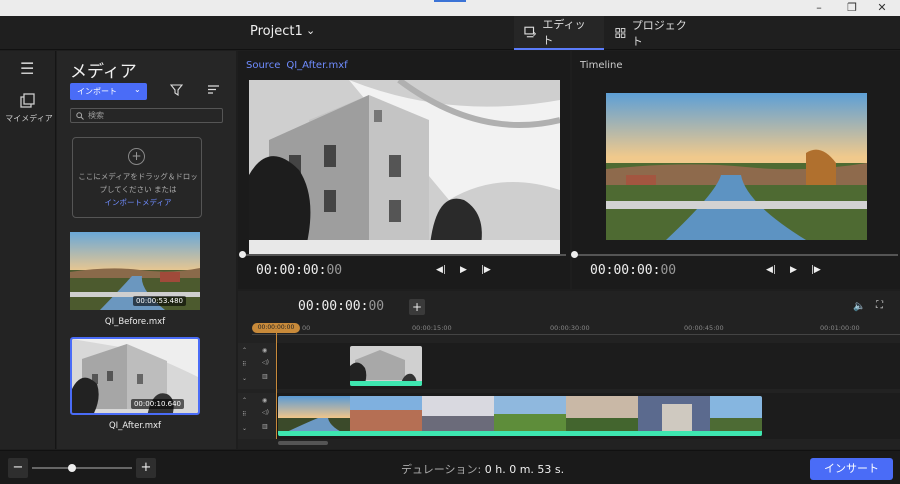 The width and height of the screenshot is (900, 484). Describe the element at coordinates (404, 65) in the screenshot. I see `source-header: Source QI_After.mxf` at that location.